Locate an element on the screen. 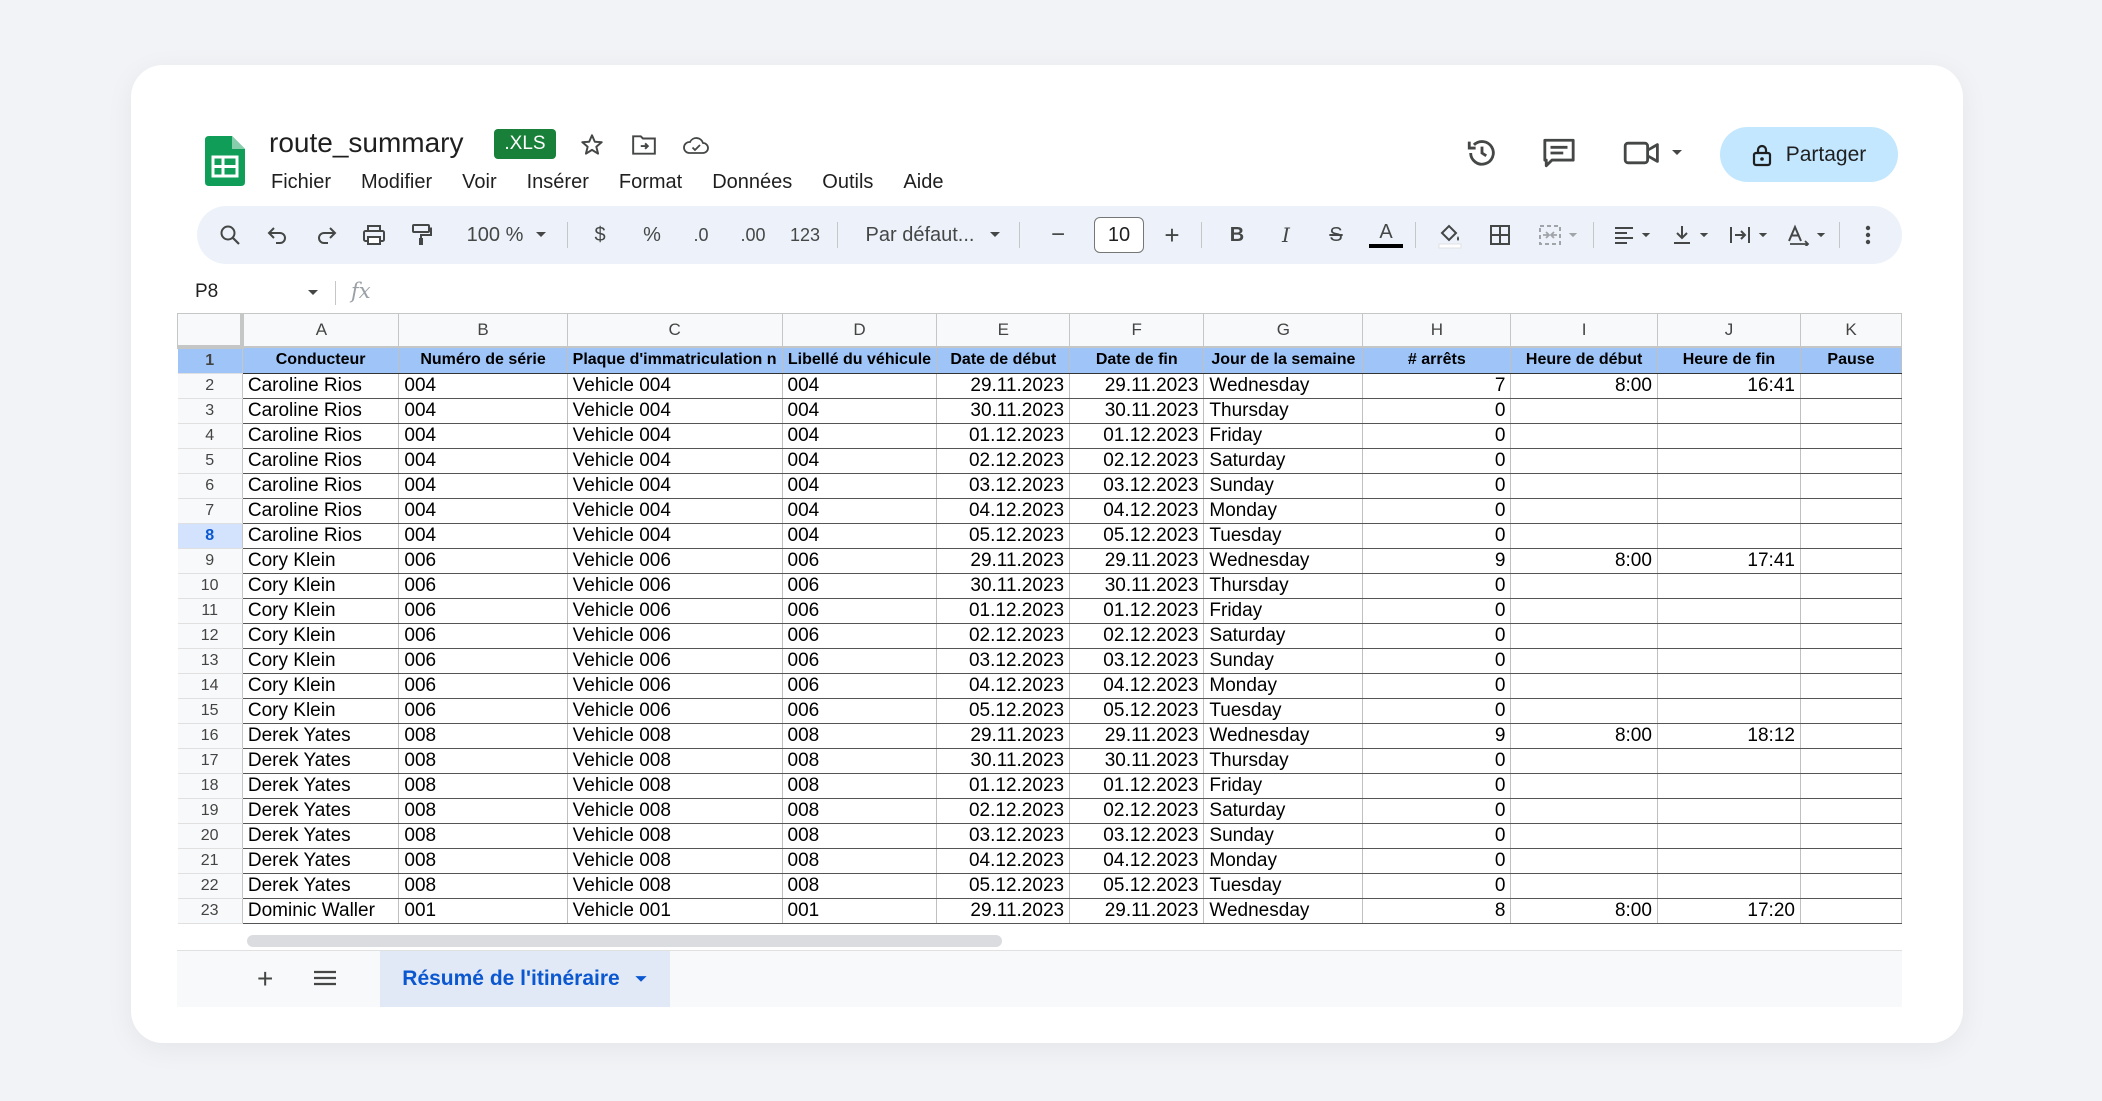 This screenshot has width=2102, height=1101. menu-tools: Outils is located at coordinates (847, 182).